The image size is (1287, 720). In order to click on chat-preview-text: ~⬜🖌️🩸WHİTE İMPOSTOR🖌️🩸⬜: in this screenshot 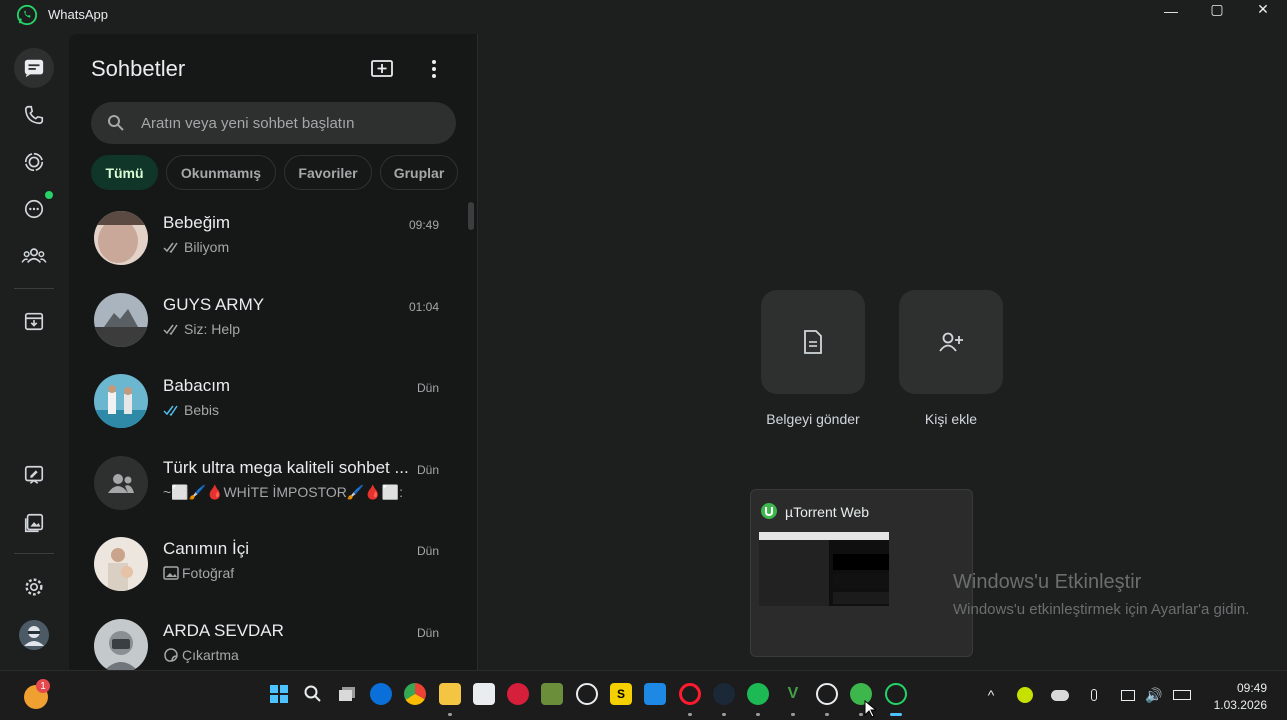, I will do `click(283, 492)`.